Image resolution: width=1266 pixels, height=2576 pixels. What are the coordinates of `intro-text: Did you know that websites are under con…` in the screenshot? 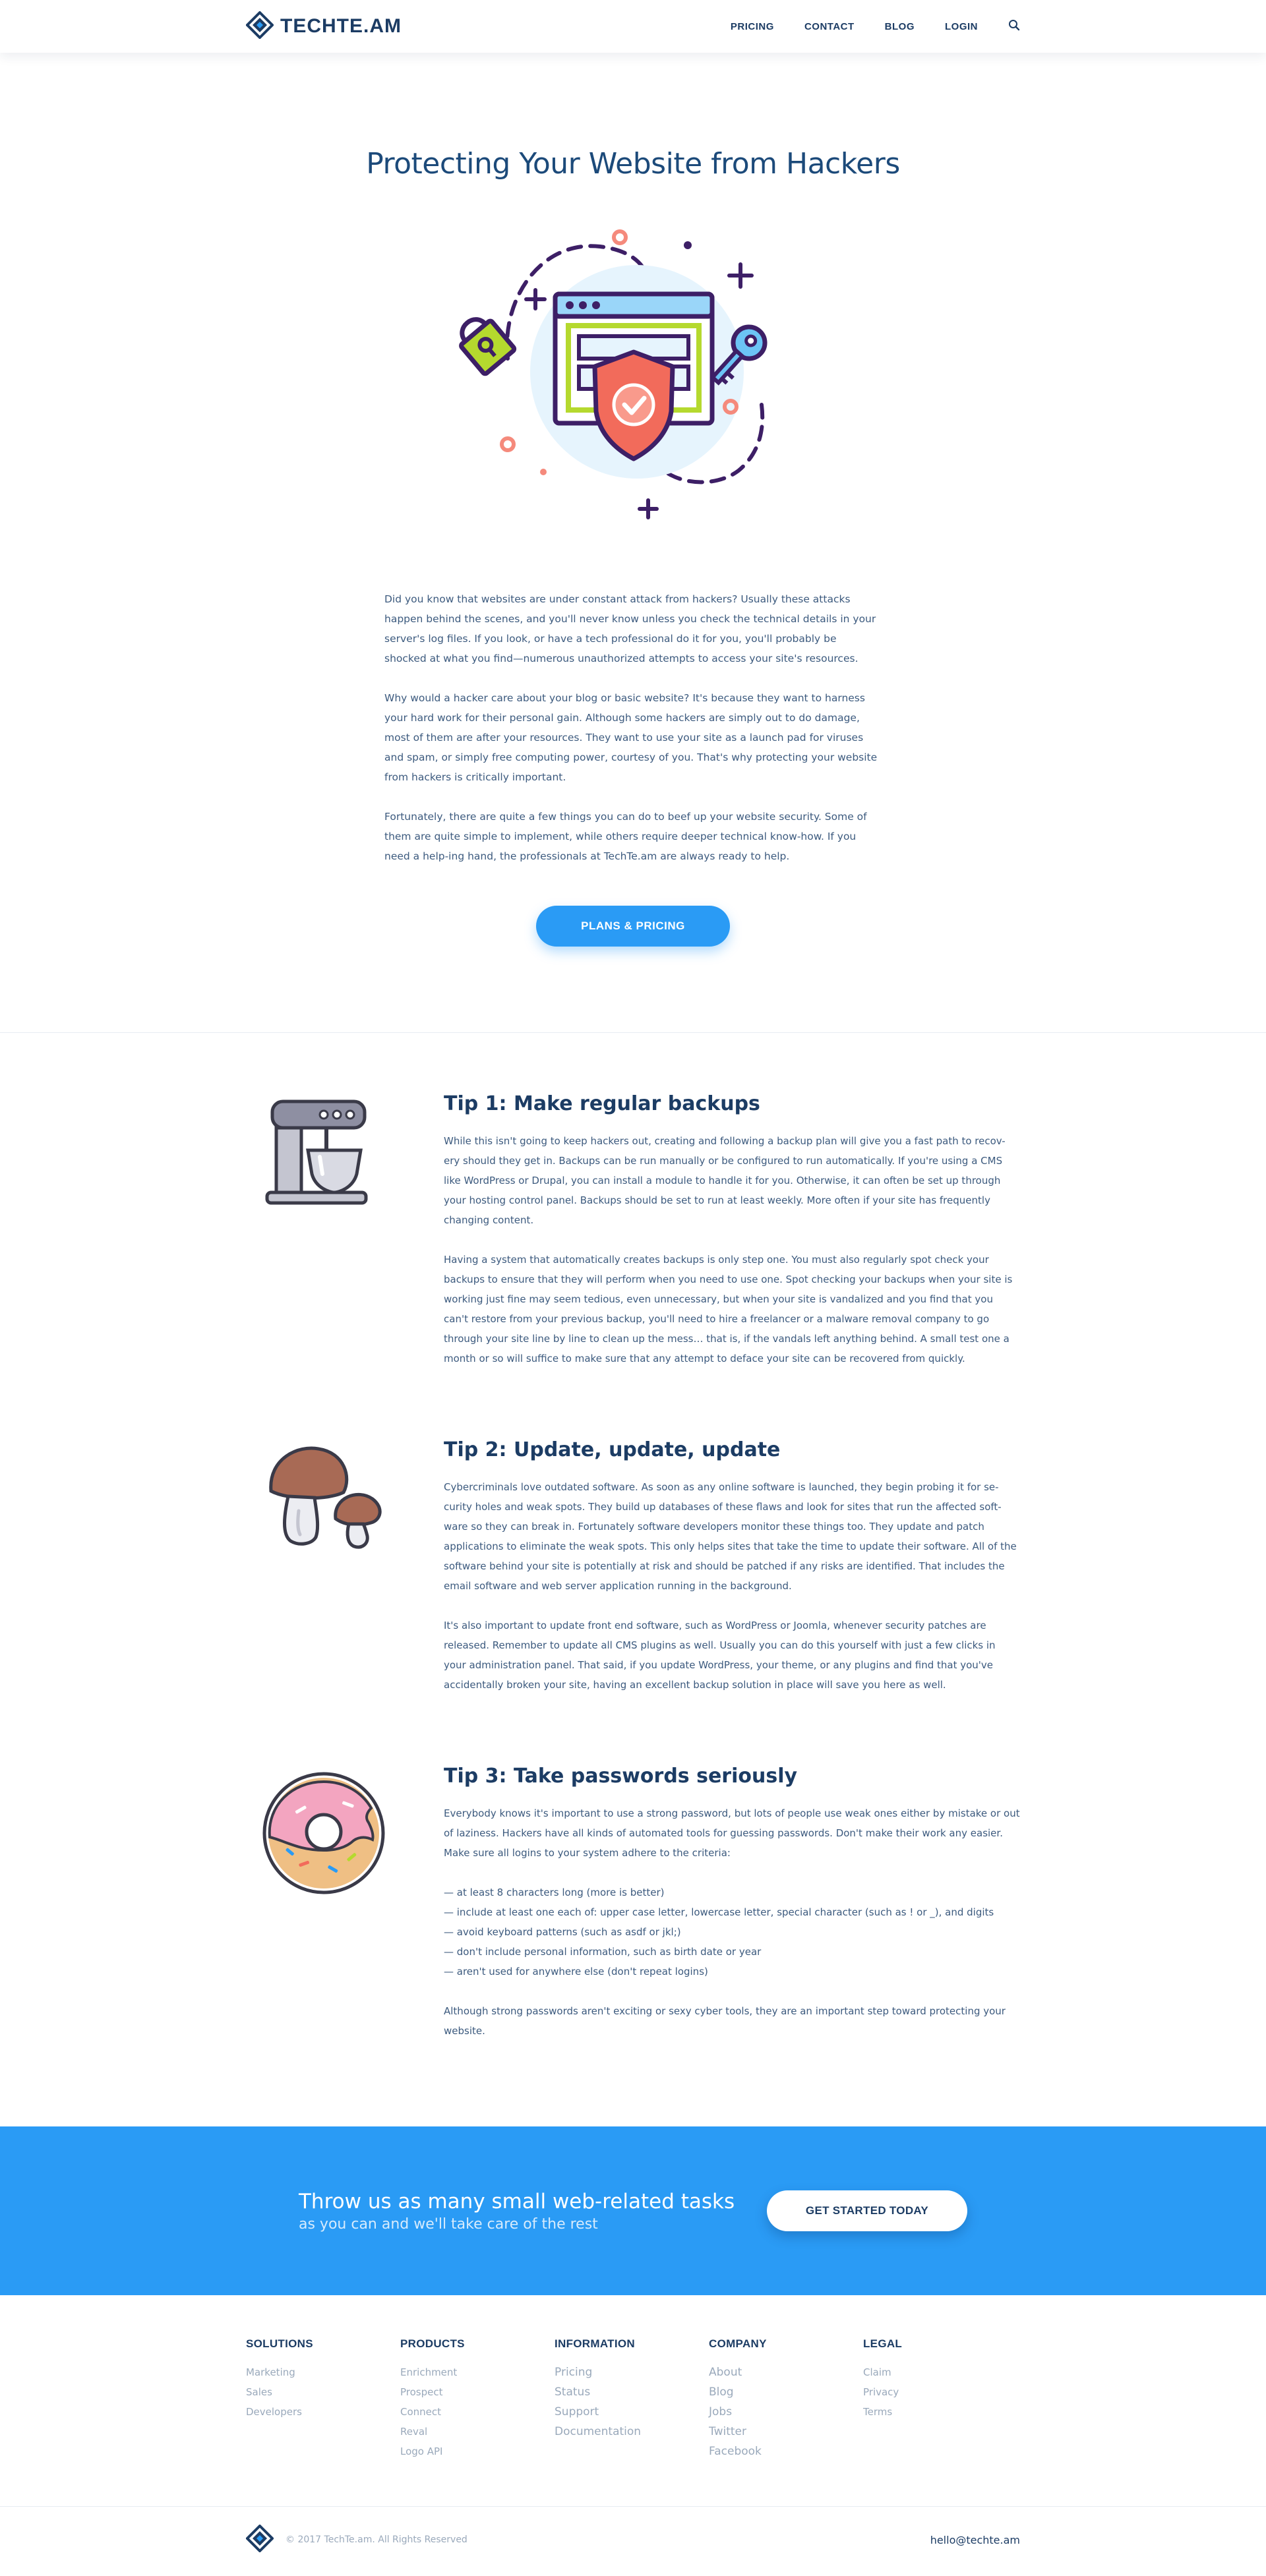 It's located at (633, 727).